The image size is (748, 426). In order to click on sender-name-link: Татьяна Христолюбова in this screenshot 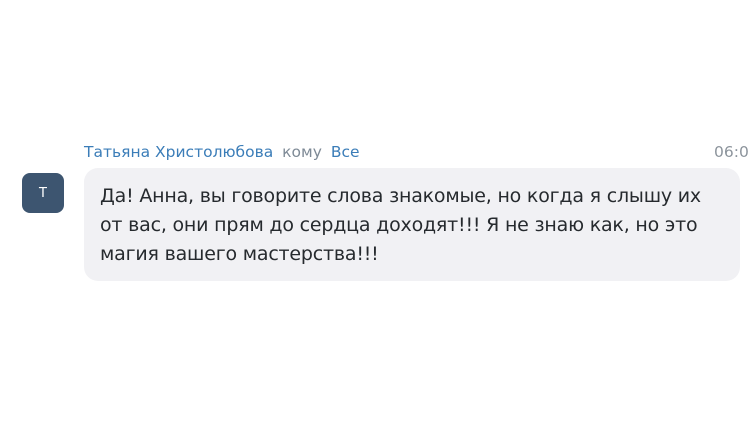, I will do `click(178, 152)`.